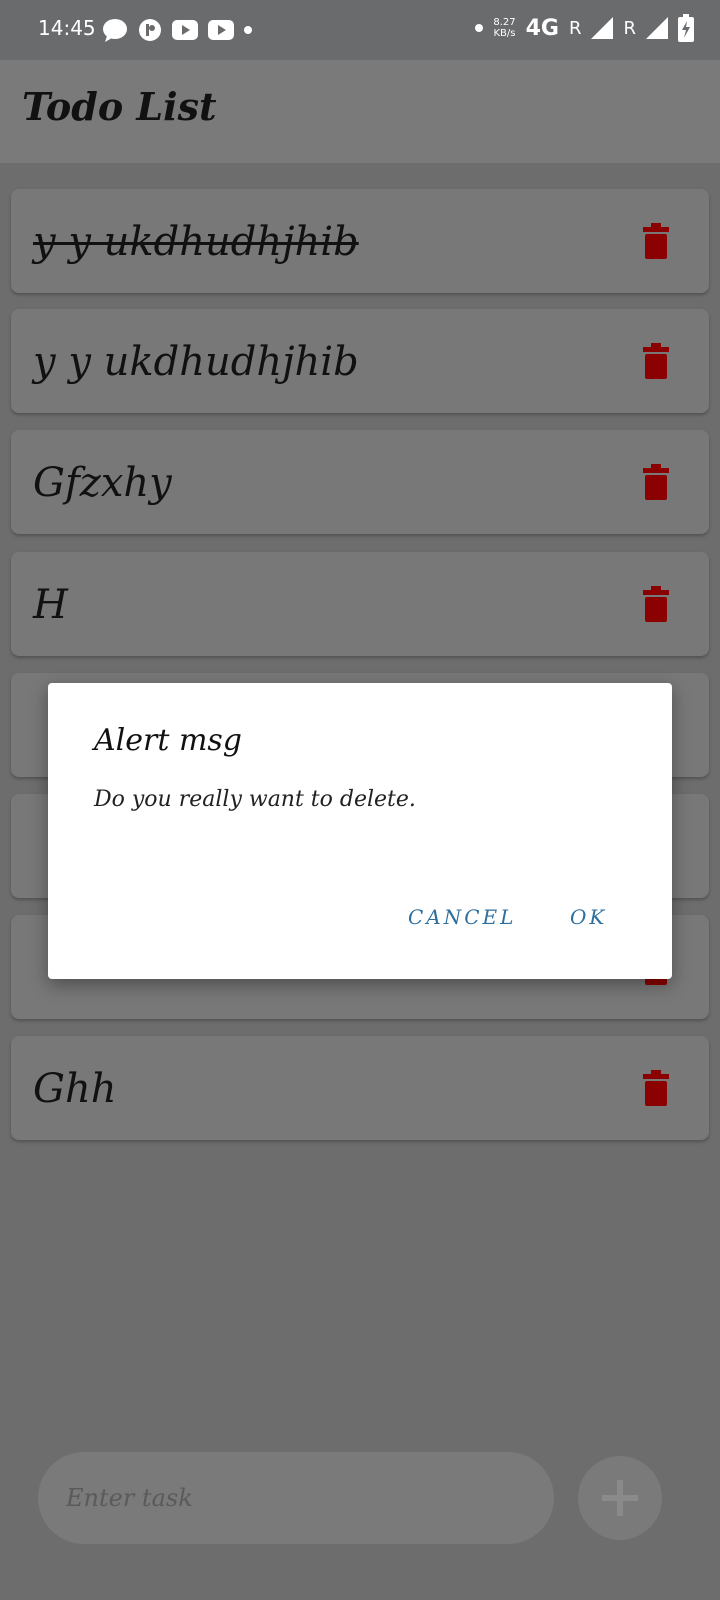  Describe the element at coordinates (360, 604) in the screenshot. I see `list-item: H` at that location.